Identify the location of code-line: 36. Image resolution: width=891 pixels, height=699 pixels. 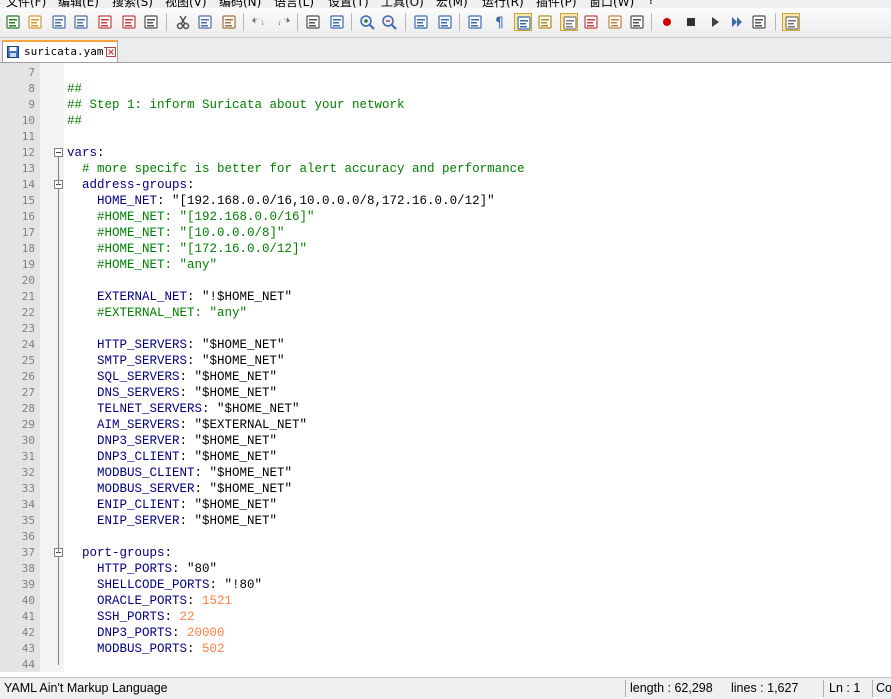
(445, 537).